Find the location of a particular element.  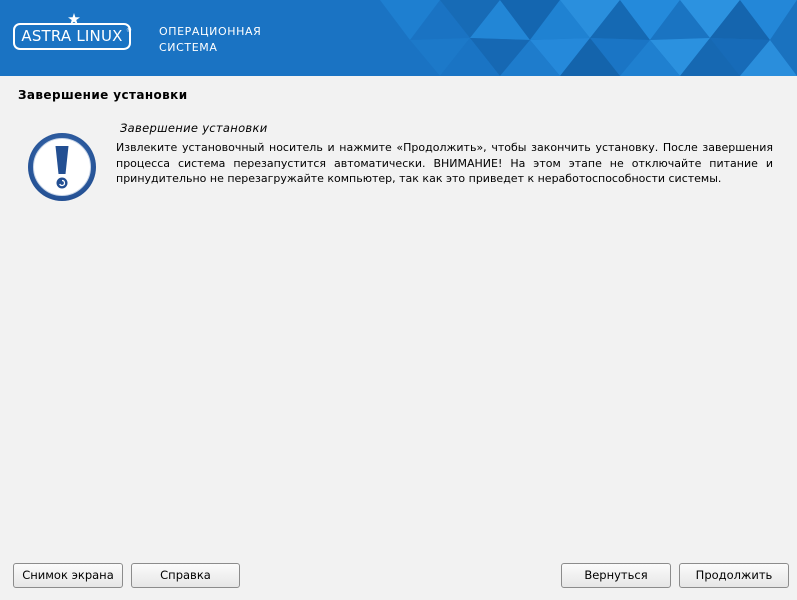

continue-button: Продолжить is located at coordinates (734, 575).